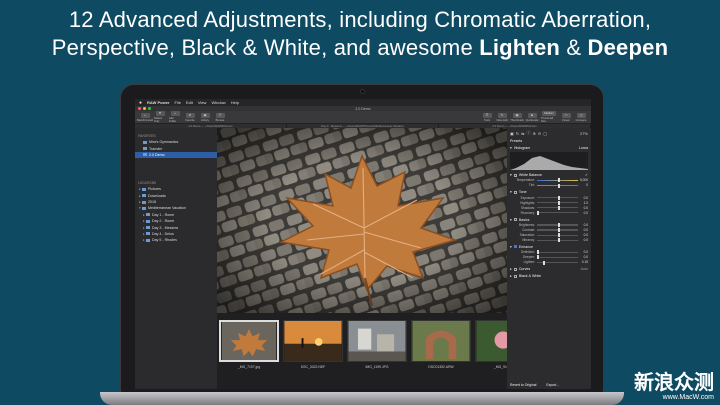 Image resolution: width=720 pixels, height=405 pixels. What do you see at coordinates (549, 247) in the screenshot?
I see `enhance-header: ▾ Enhance` at bounding box center [549, 247].